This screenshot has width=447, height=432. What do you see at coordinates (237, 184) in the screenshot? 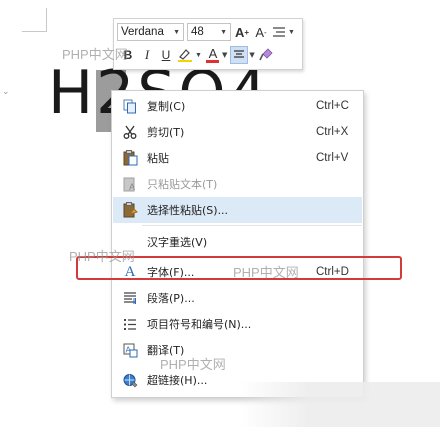
I see `menu-item-paste-text: A 只粘贴文本(T)` at bounding box center [237, 184].